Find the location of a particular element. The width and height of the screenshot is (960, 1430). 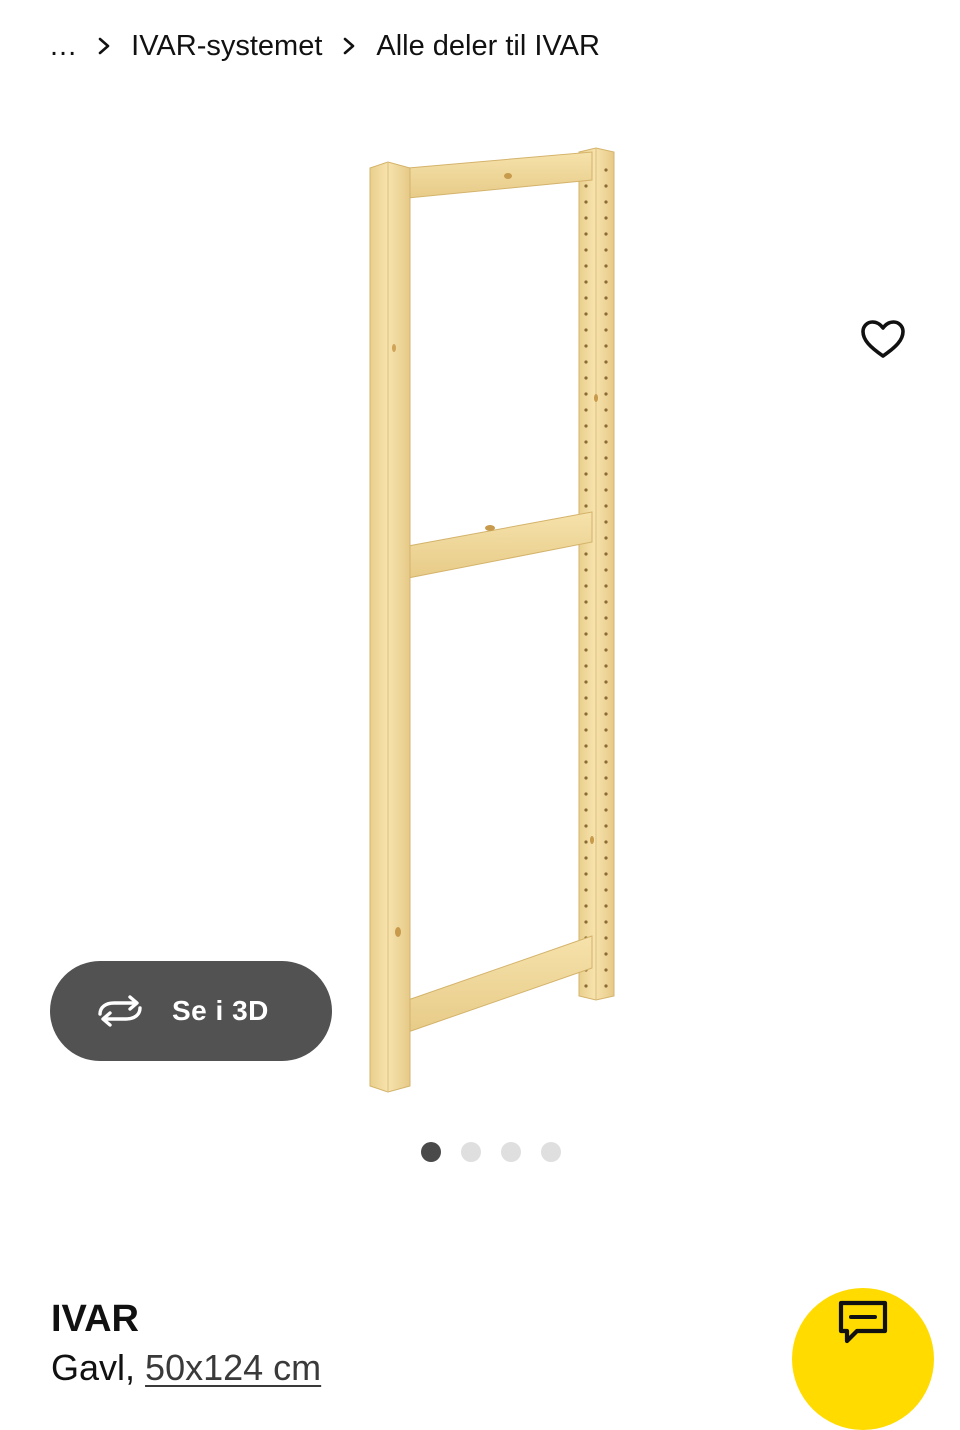

chat-bubble-icon is located at coordinates (863, 1322).